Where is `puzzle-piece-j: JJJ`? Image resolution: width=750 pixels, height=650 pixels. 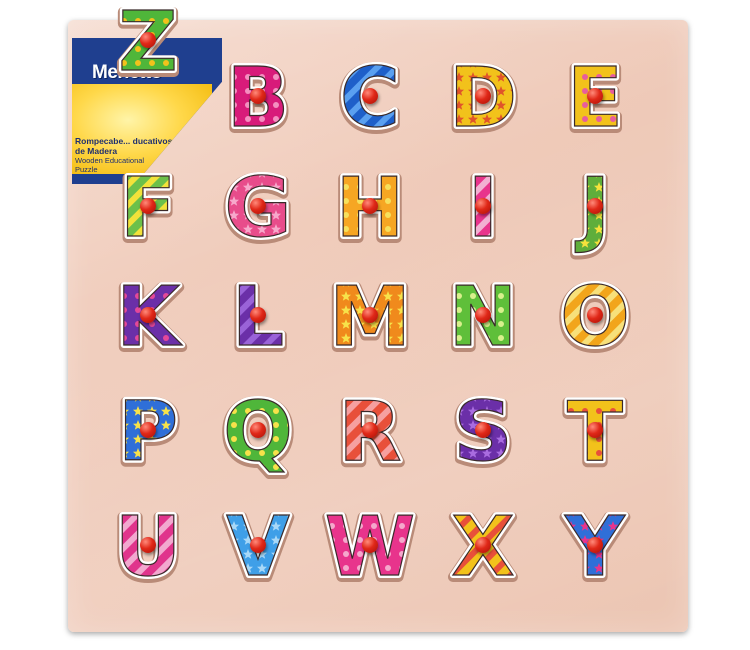 puzzle-piece-j: JJJ is located at coordinates (595, 210).